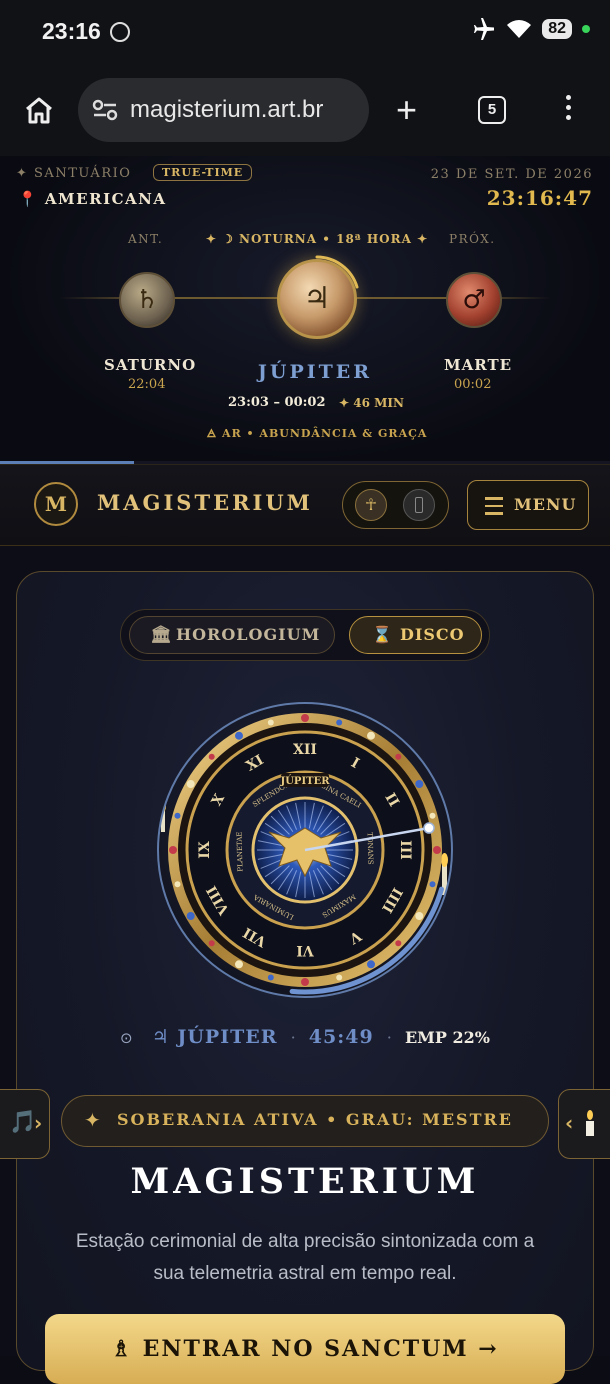 The image size is (610, 1384). What do you see at coordinates (557, 29) in the screenshot?
I see `battery-level: 82` at bounding box center [557, 29].